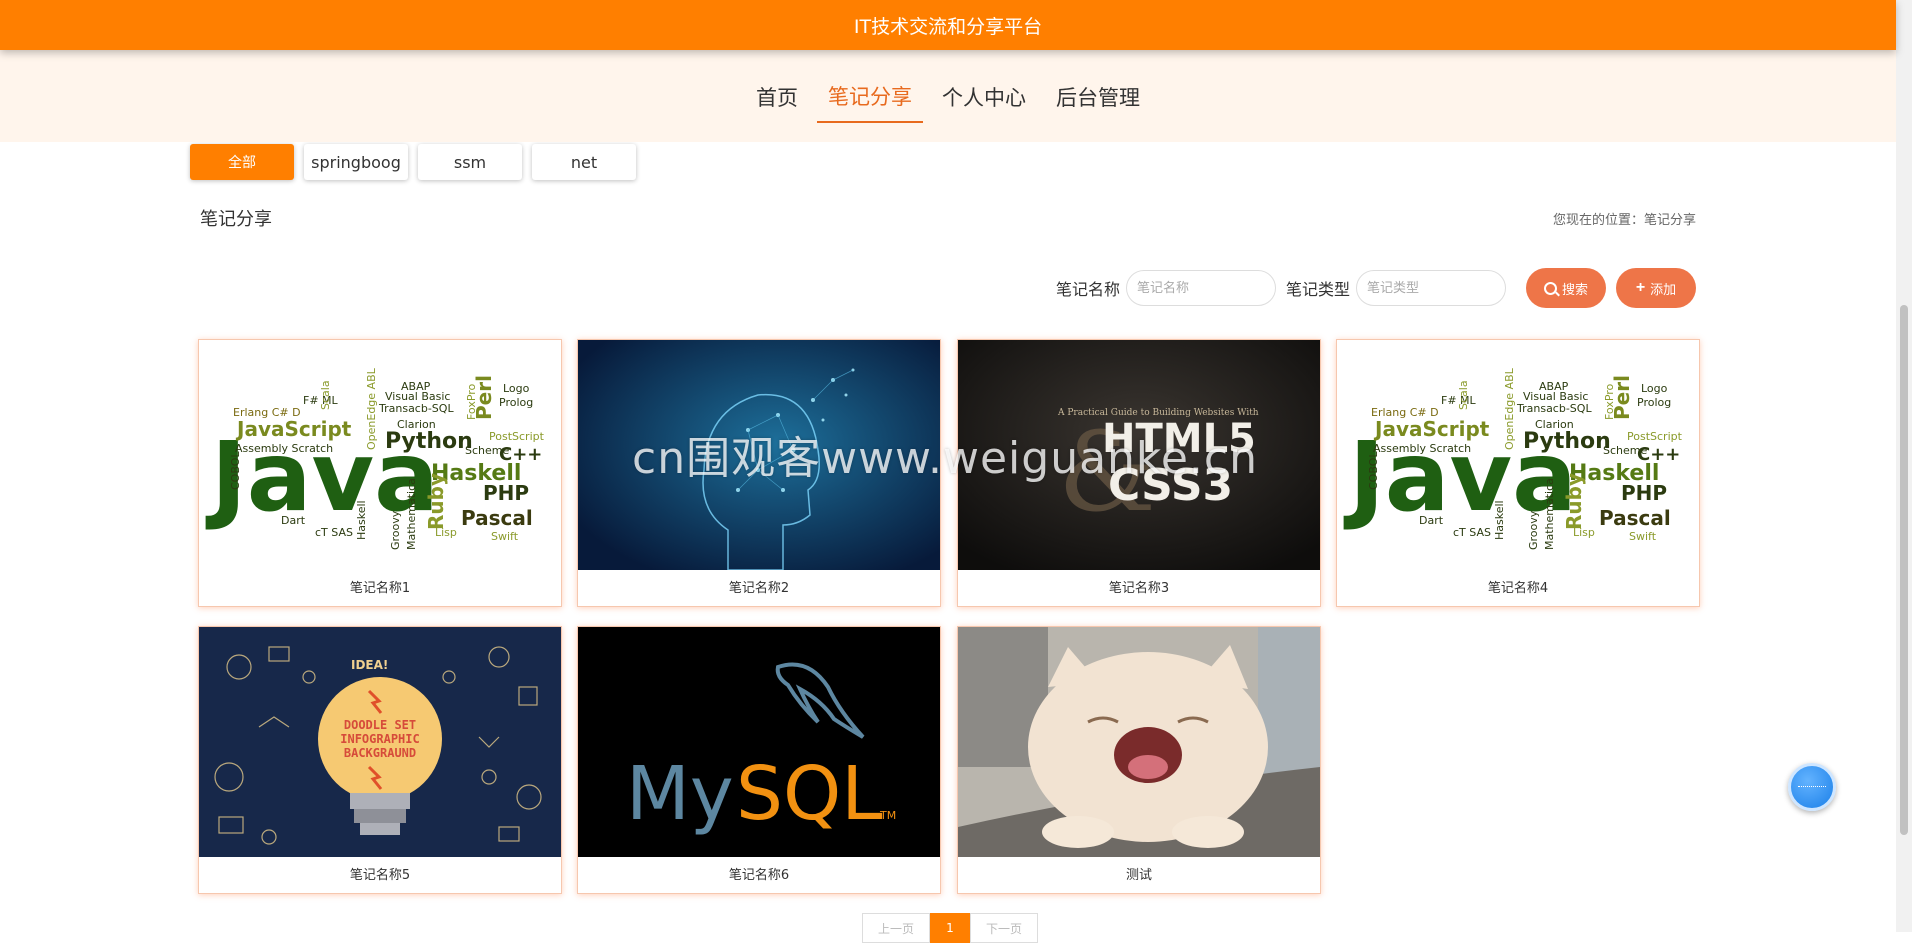  I want to click on note-card: 笔记名称1, so click(380, 473).